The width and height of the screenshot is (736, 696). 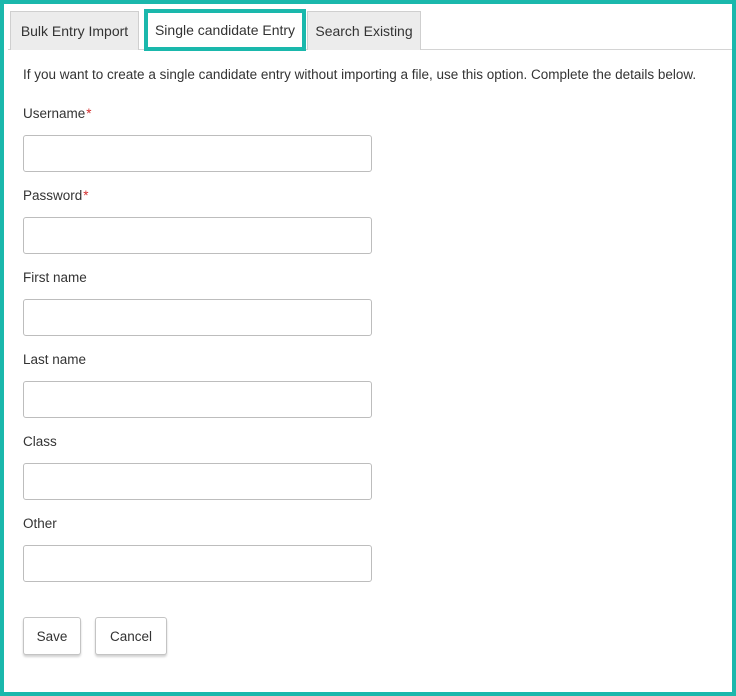 What do you see at coordinates (197, 481) in the screenshot?
I see `class-input` at bounding box center [197, 481].